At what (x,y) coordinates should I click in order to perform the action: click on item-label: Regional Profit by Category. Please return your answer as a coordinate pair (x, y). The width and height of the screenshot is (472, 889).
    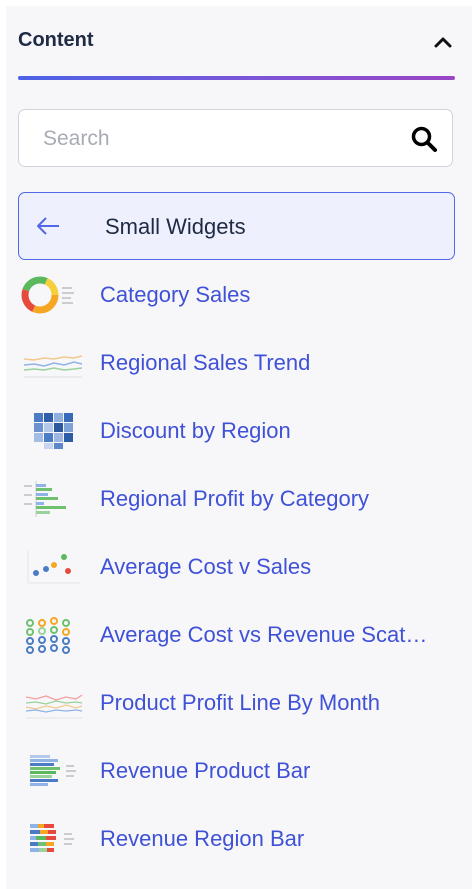
    Looking at the image, I should click on (235, 498).